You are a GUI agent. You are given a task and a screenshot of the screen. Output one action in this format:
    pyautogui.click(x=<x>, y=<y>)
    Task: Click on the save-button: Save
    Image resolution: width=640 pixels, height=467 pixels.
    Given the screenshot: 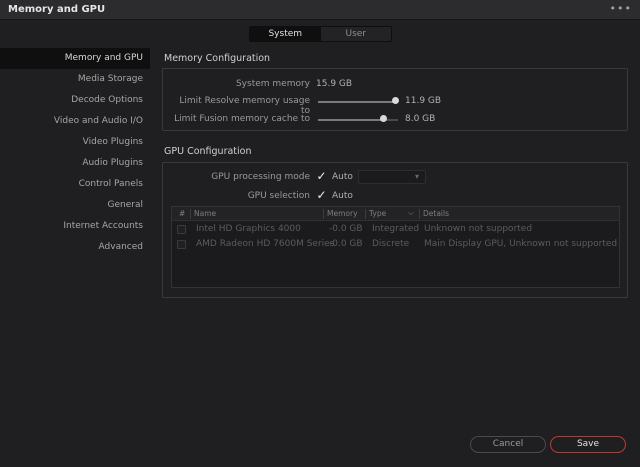 What is the action you would take?
    pyautogui.click(x=588, y=444)
    